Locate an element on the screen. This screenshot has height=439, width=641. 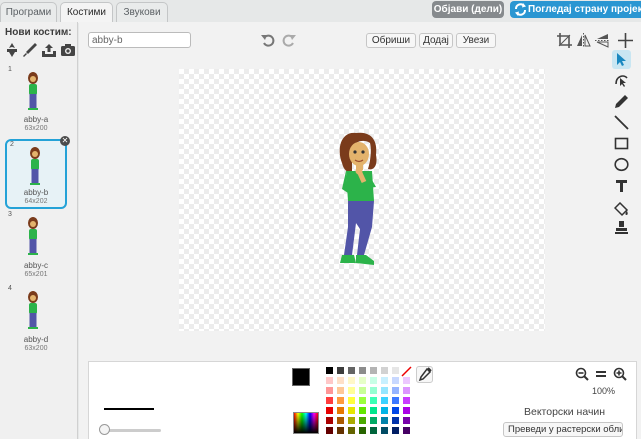
pencil-tool is located at coordinates (621, 101).